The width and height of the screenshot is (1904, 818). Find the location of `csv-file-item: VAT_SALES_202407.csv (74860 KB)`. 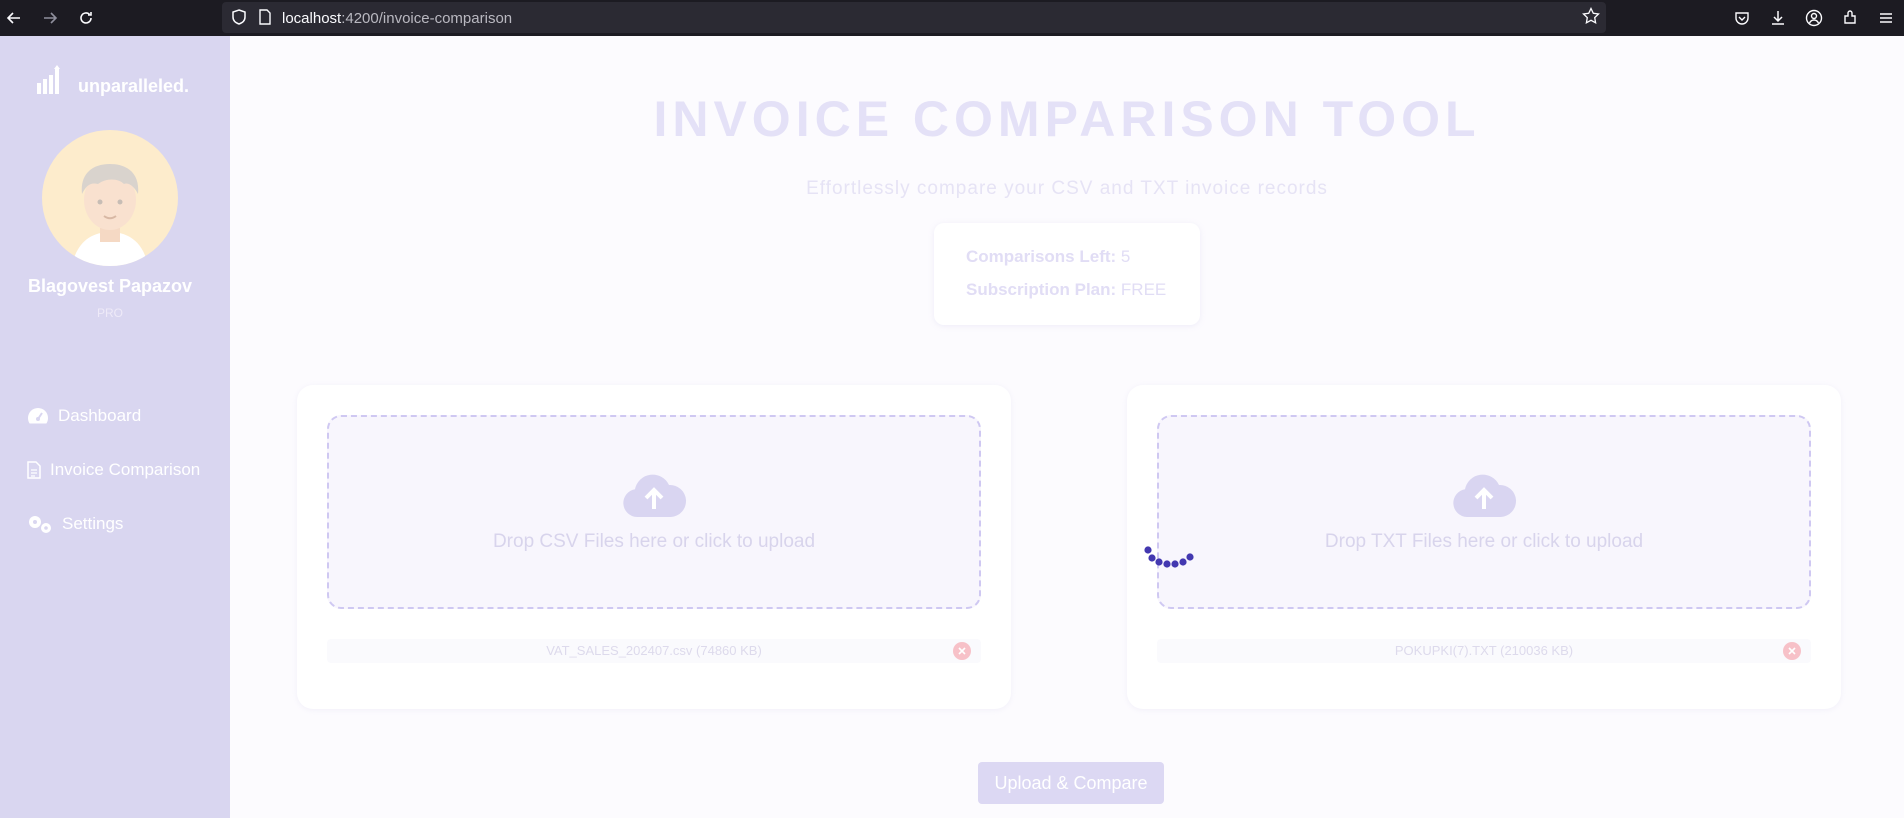

csv-file-item: VAT_SALES_202407.csv (74860 KB) is located at coordinates (654, 651).